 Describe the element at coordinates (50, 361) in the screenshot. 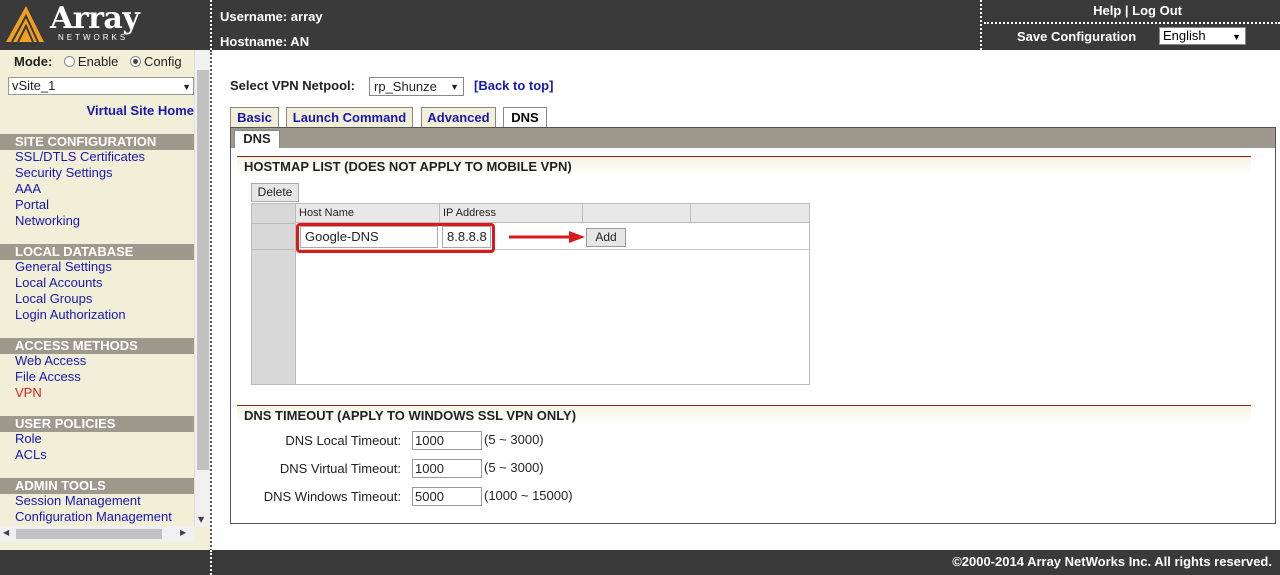

I see `nav-web-access: Web Access` at that location.